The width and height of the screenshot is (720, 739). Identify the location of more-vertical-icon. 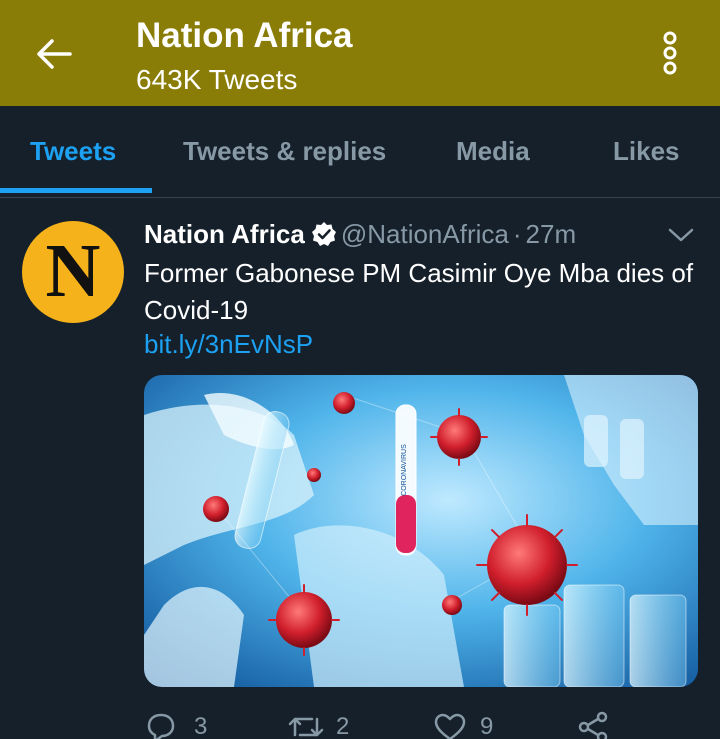
(670, 53).